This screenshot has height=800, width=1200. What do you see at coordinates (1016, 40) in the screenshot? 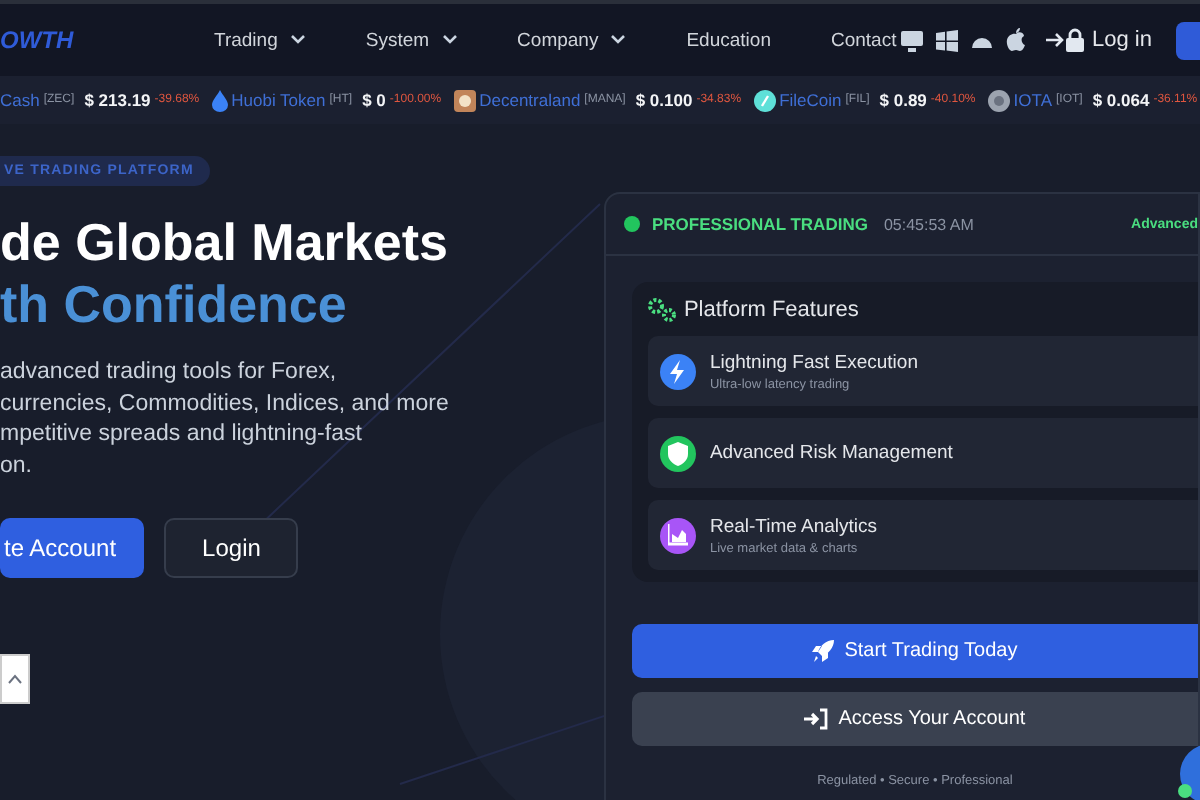
I see `apple-icon` at bounding box center [1016, 40].